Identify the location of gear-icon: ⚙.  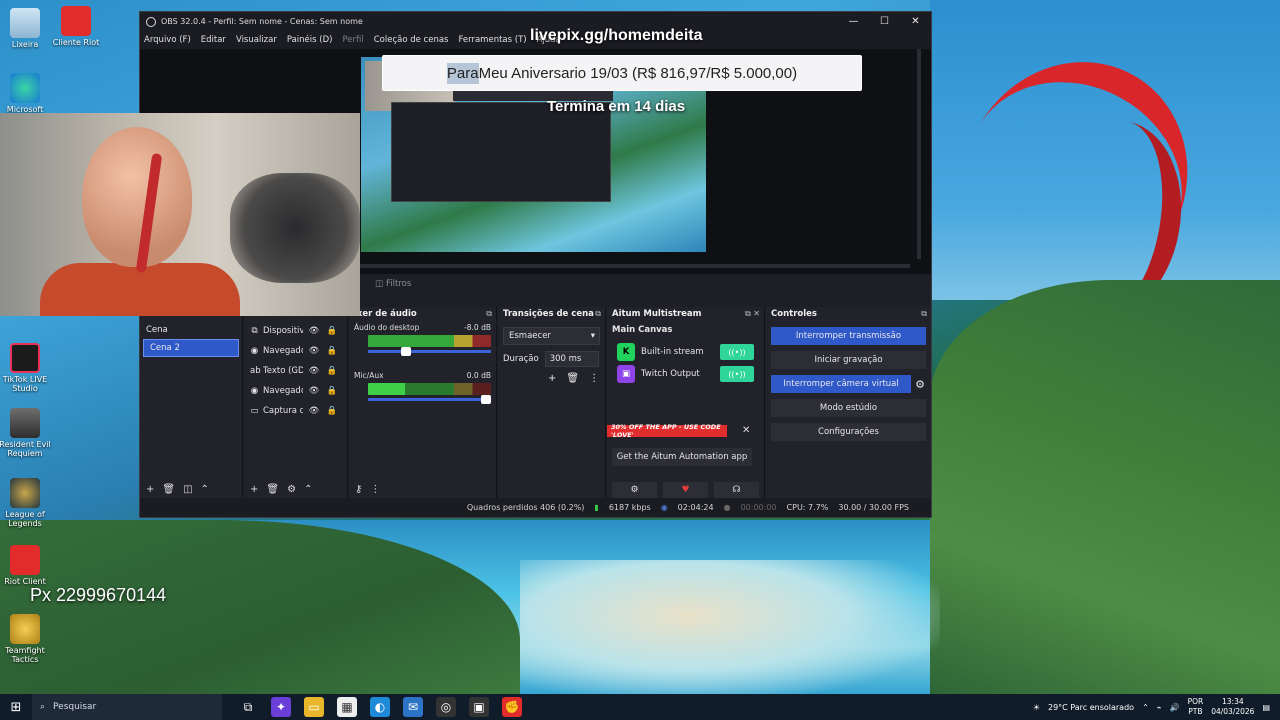
(634, 490).